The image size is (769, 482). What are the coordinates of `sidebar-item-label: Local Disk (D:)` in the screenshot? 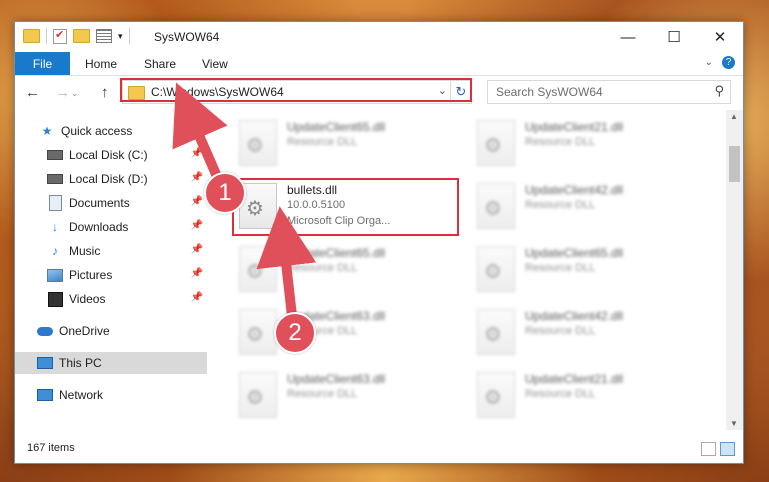 It's located at (108, 179).